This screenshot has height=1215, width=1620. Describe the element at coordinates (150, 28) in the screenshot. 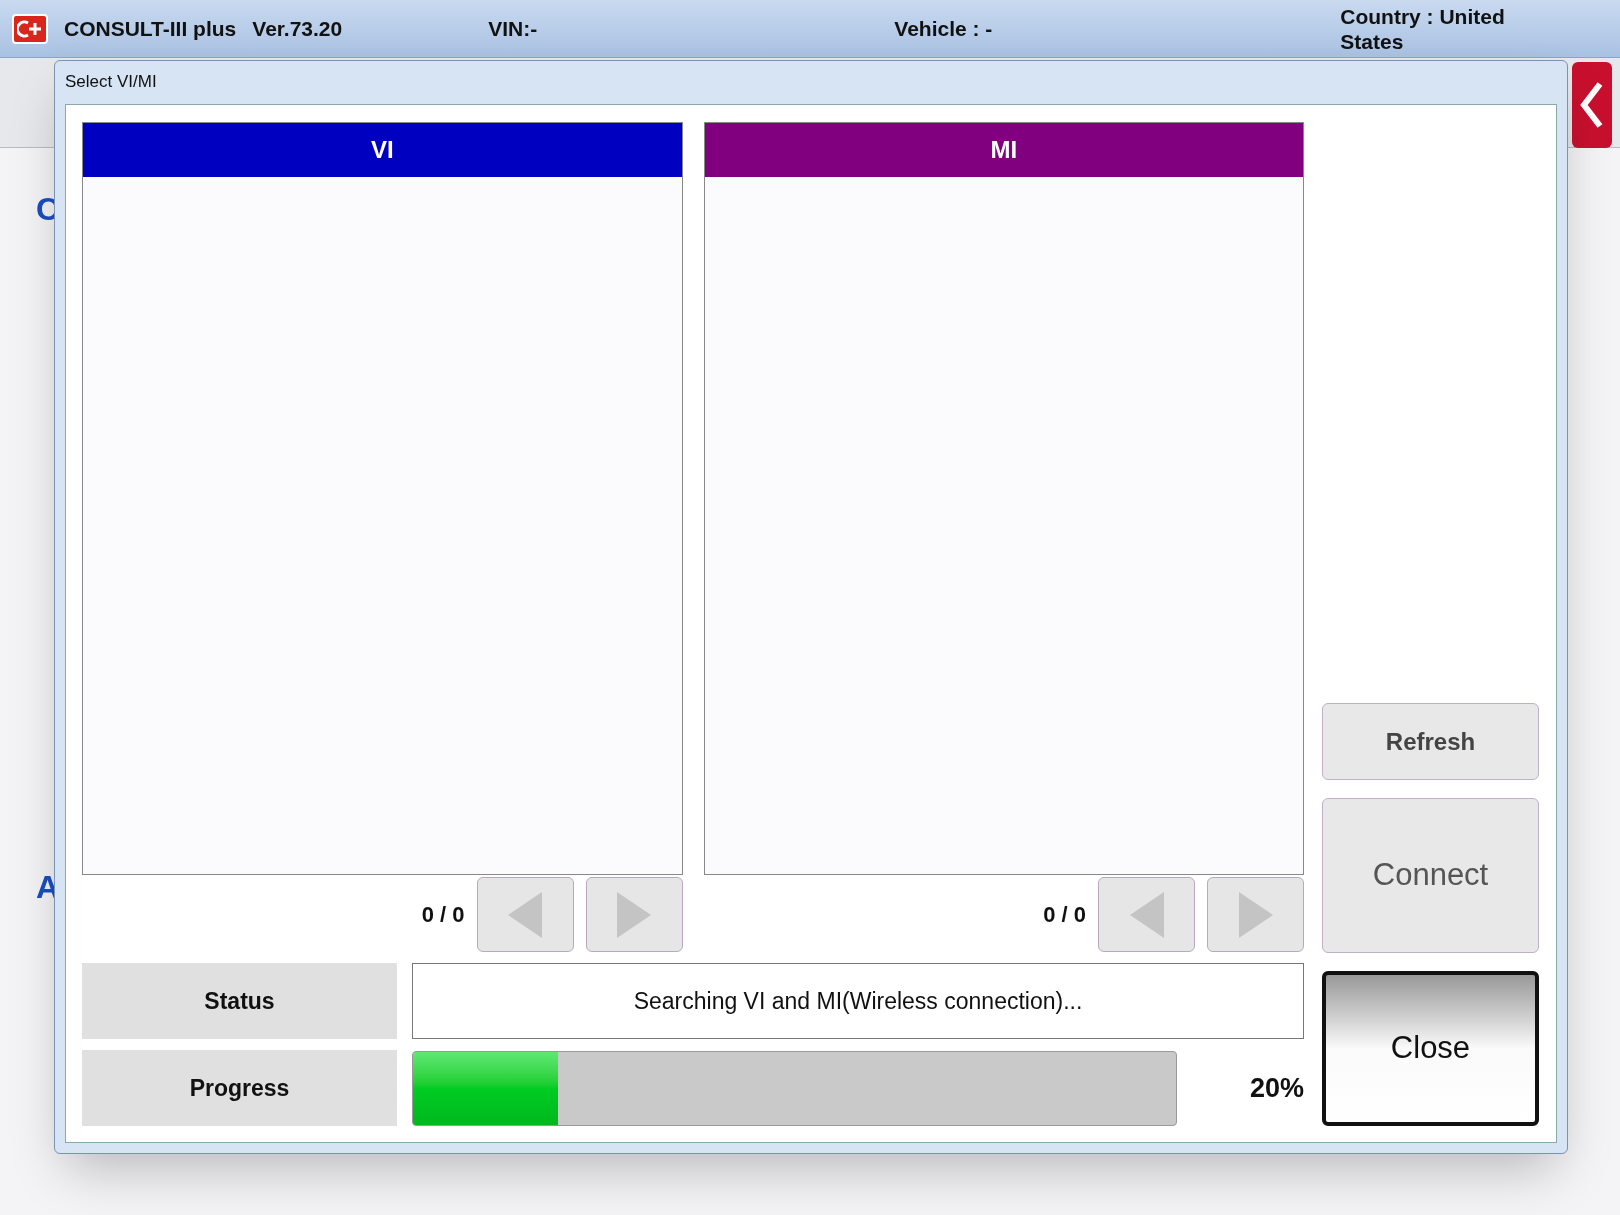

I see `app-name: CONSULT-III plus` at that location.